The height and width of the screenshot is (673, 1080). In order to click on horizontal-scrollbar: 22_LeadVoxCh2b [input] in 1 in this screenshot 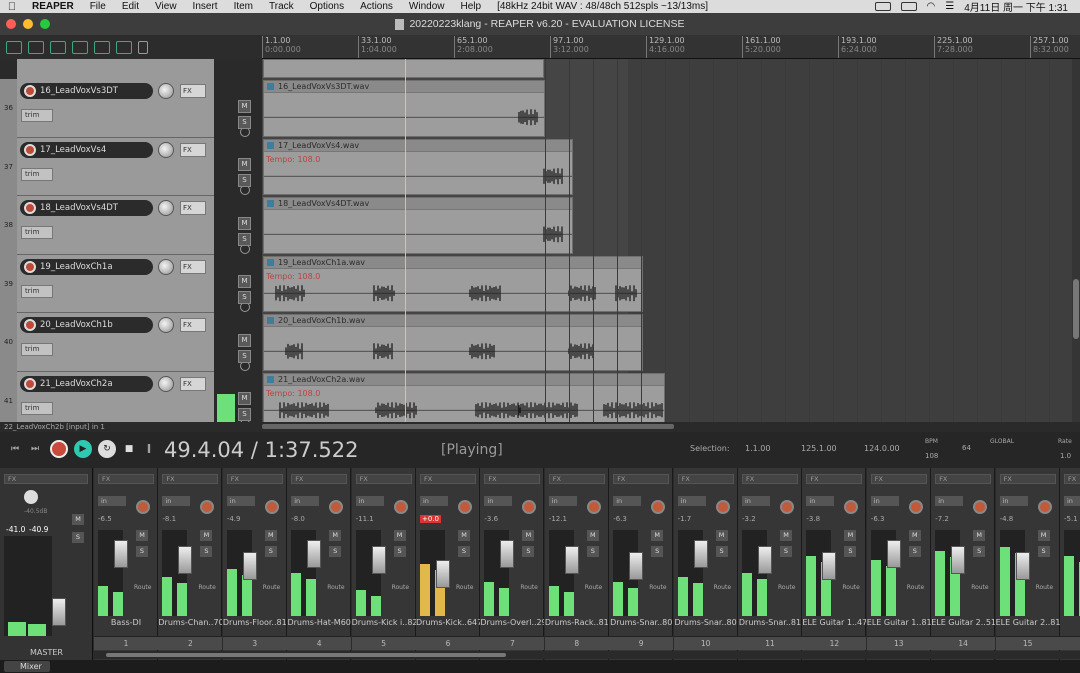, I will do `click(540, 427)`.